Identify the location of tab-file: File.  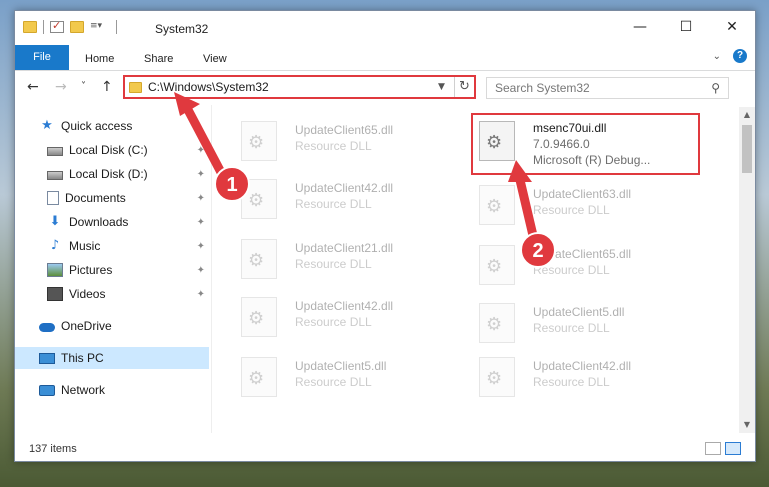
(42, 57).